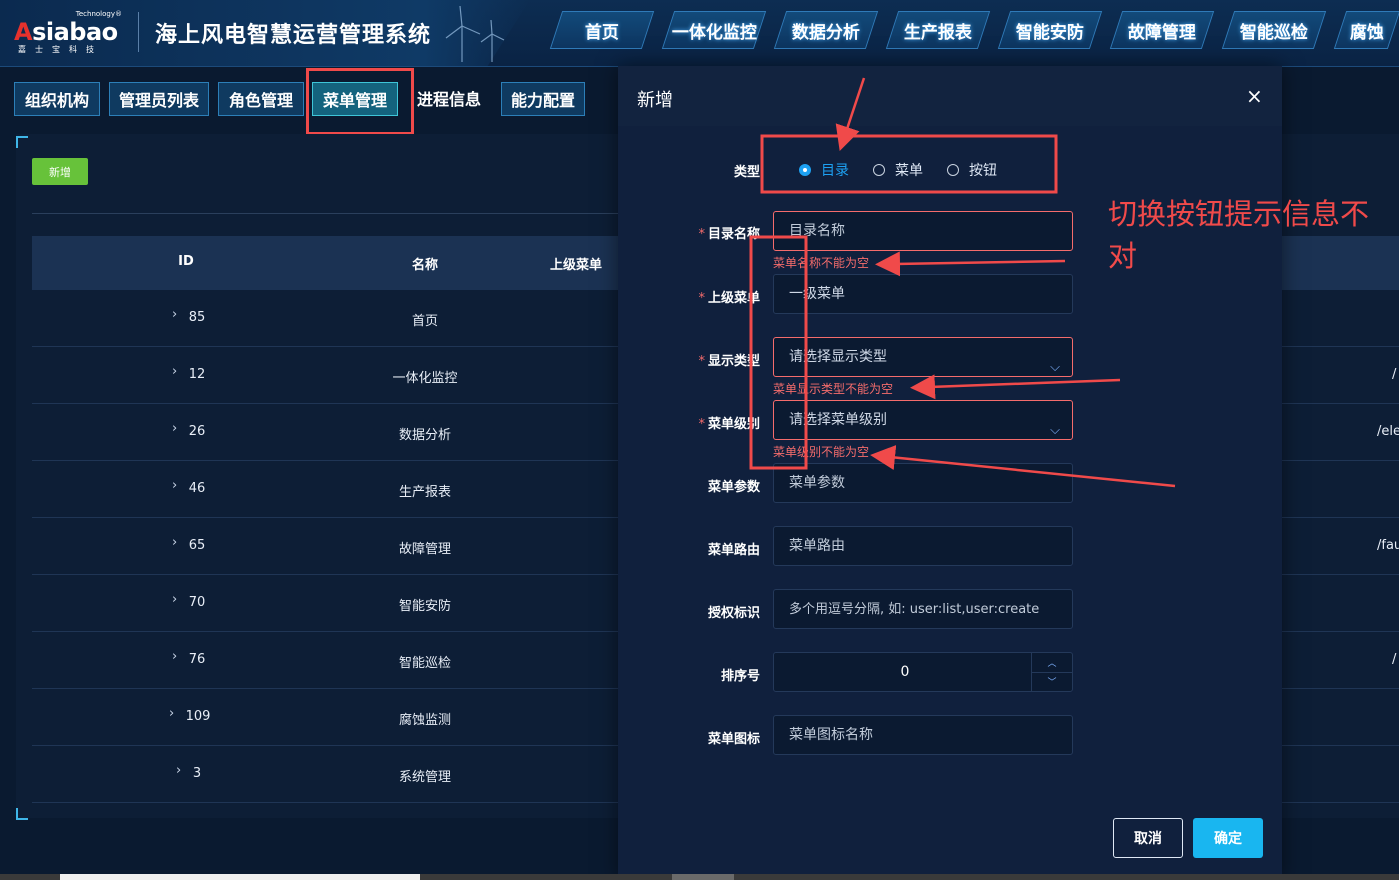 Image resolution: width=1399 pixels, height=880 pixels. I want to click on menu-route-label: 菜单路由, so click(733, 550).